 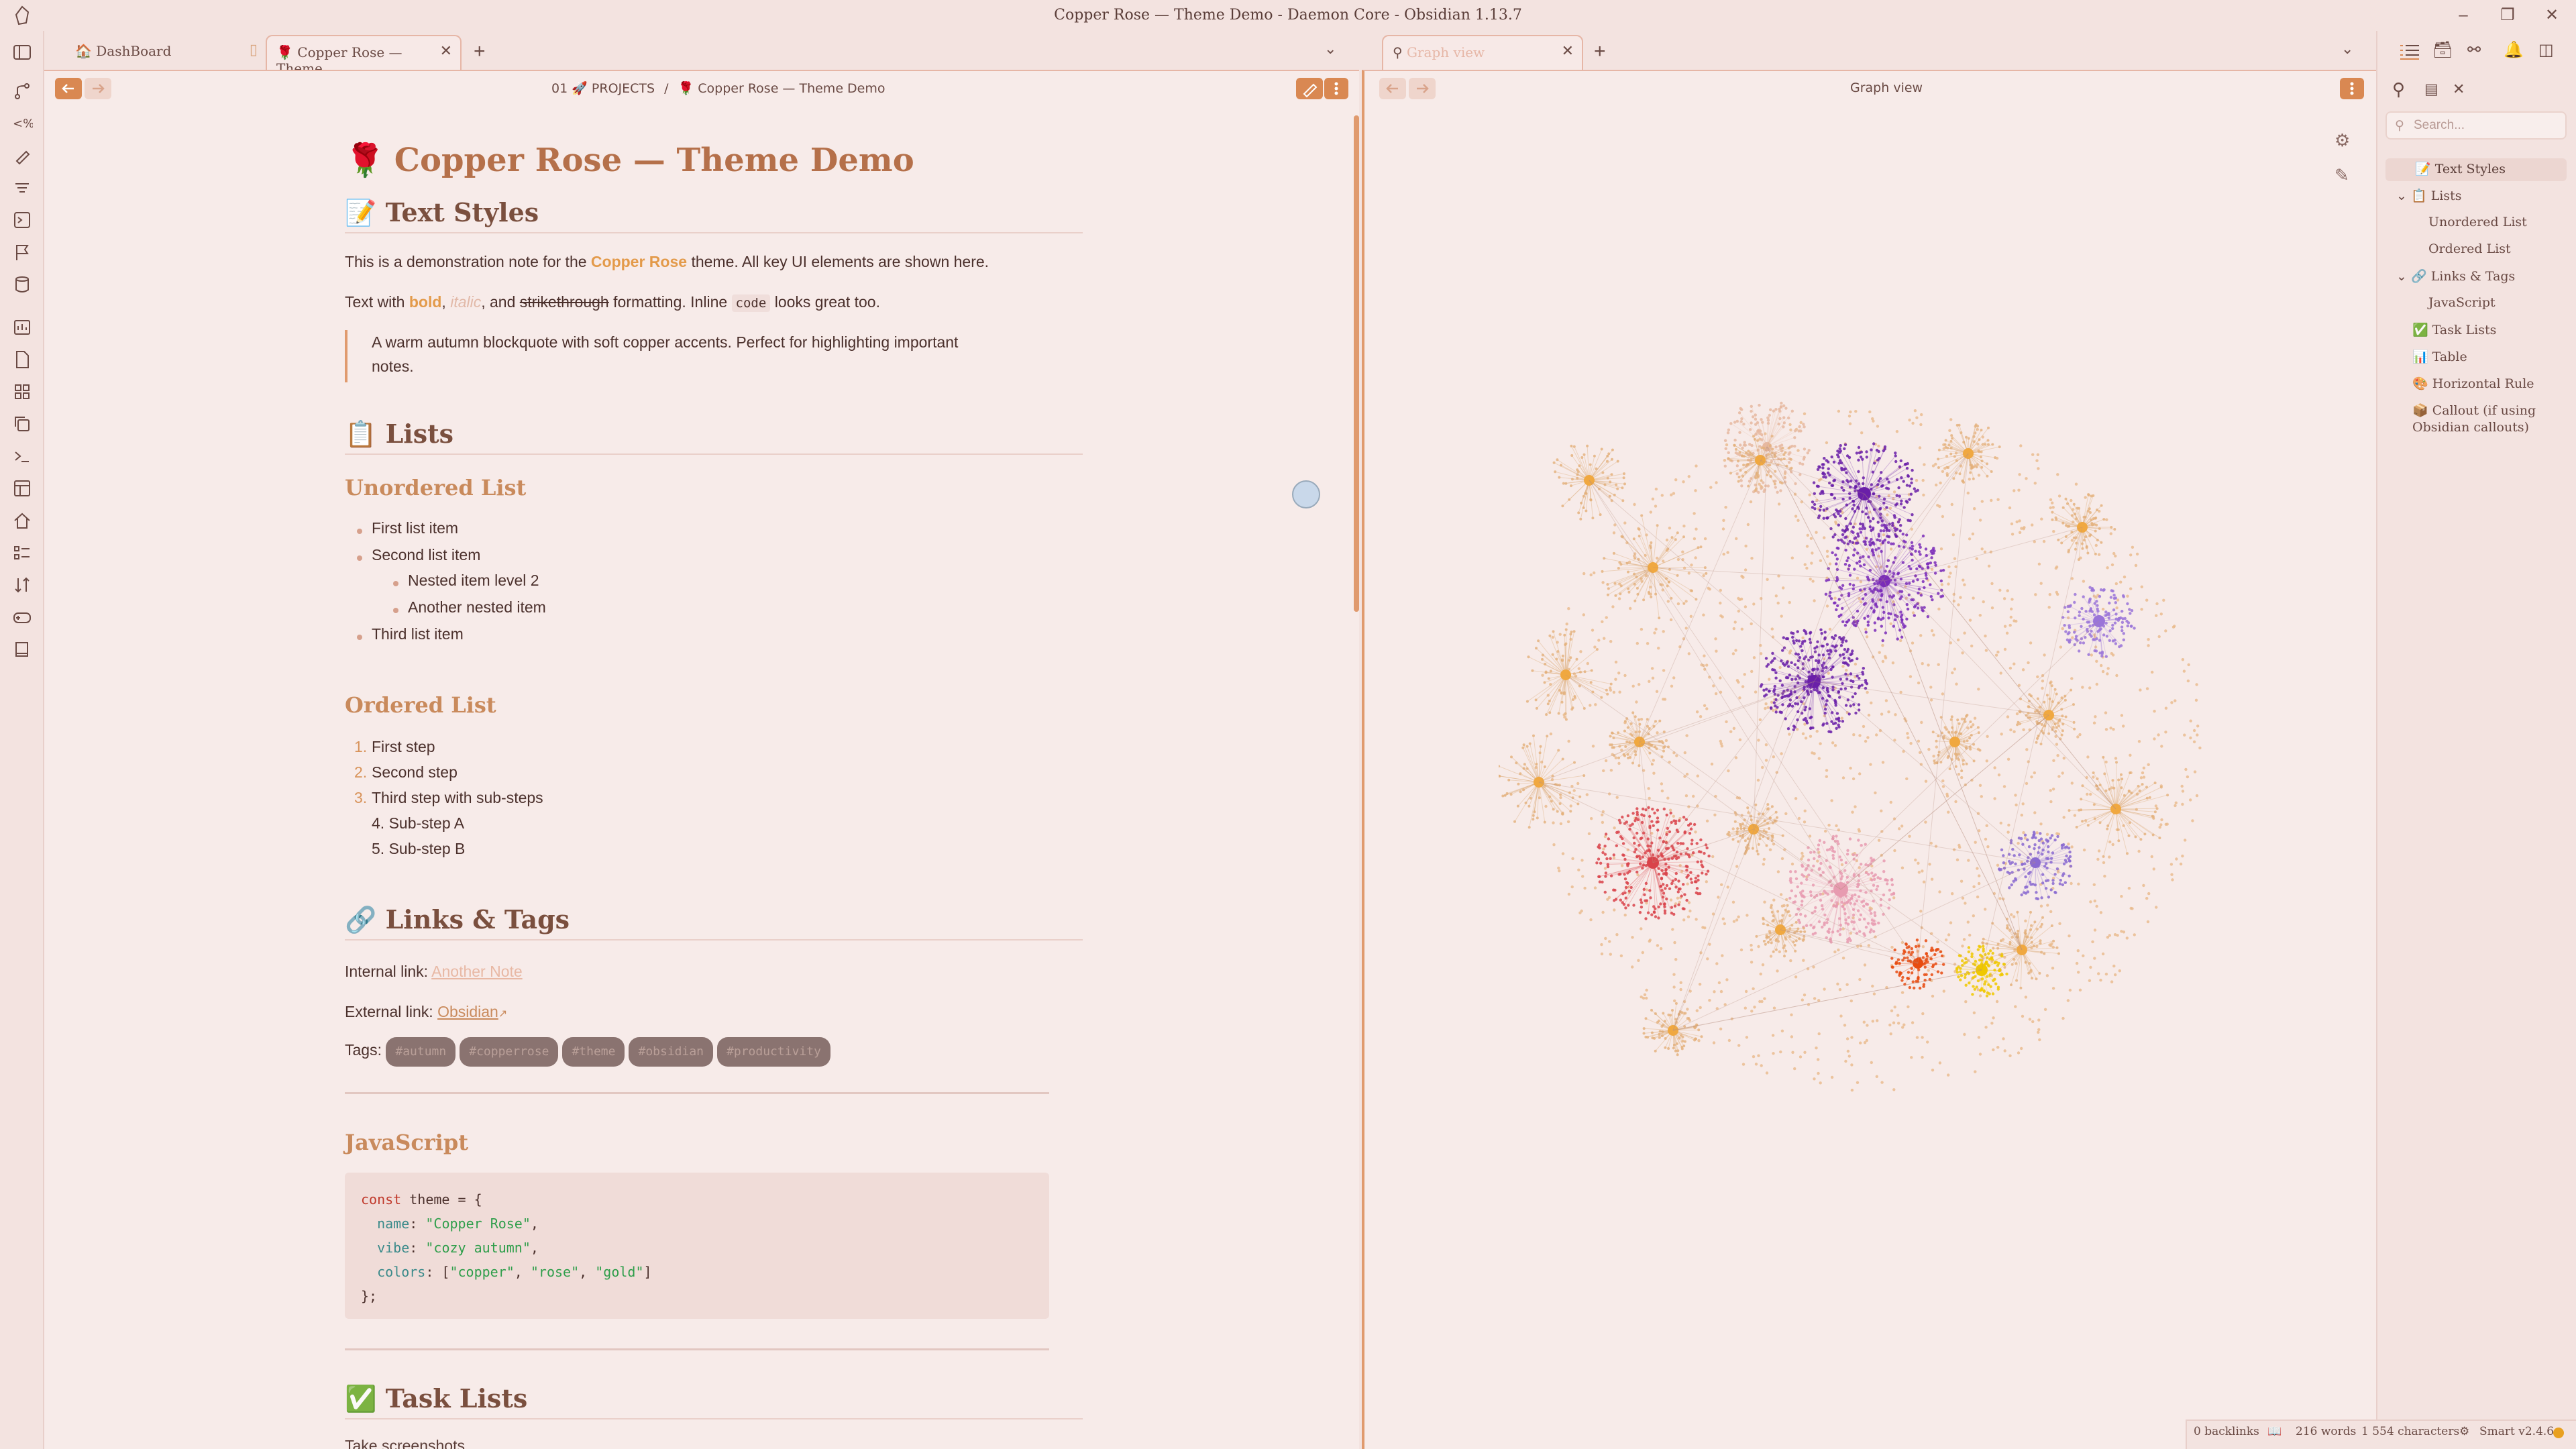 What do you see at coordinates (671, 1052) in the screenshot?
I see `tag: #obsidian` at bounding box center [671, 1052].